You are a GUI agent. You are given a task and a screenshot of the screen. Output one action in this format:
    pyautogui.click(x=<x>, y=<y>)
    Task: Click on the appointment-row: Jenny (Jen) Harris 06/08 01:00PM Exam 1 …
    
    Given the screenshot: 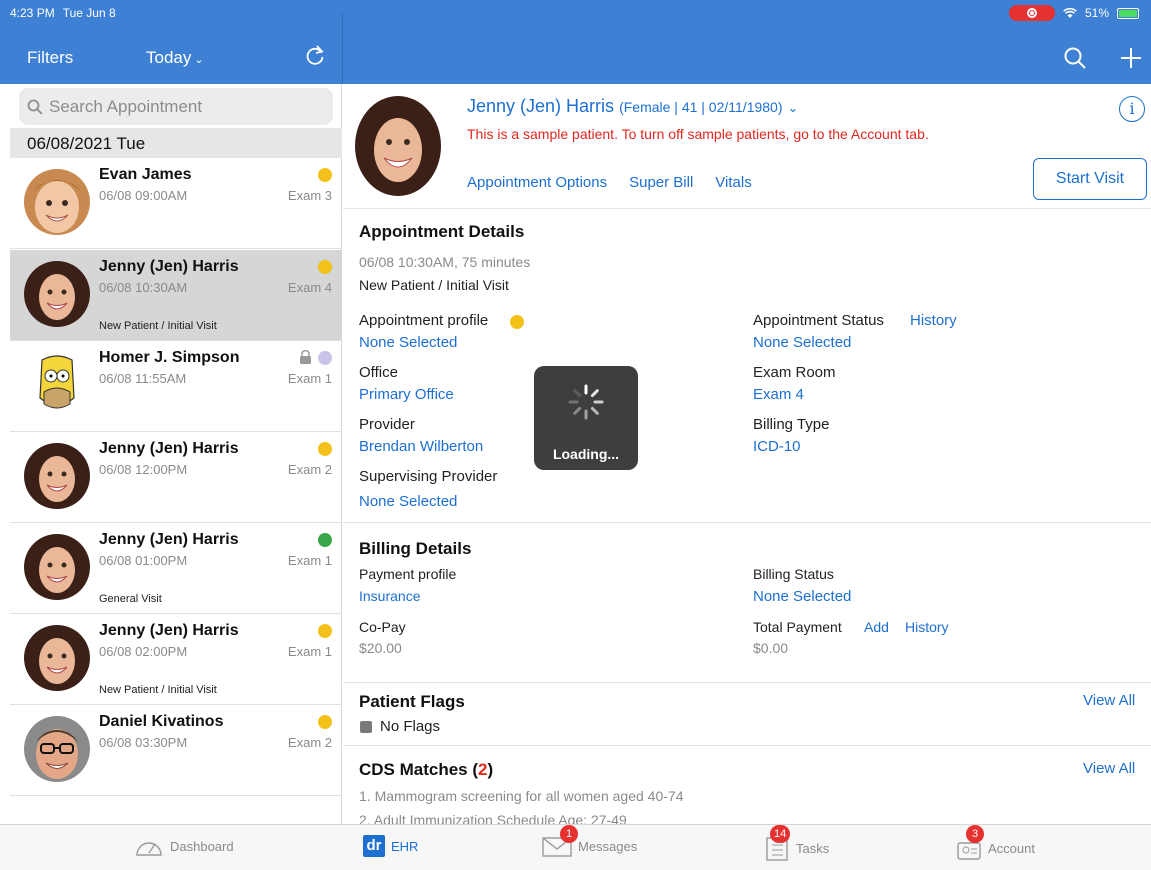 What is the action you would take?
    pyautogui.click(x=176, y=568)
    